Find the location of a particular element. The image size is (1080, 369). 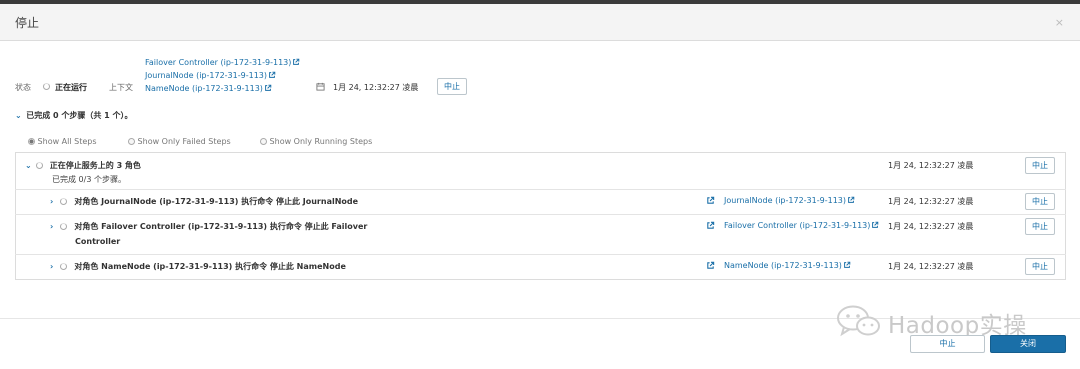

step-link: Failover Controller (ip-172-31-9-113) is located at coordinates (801, 225).